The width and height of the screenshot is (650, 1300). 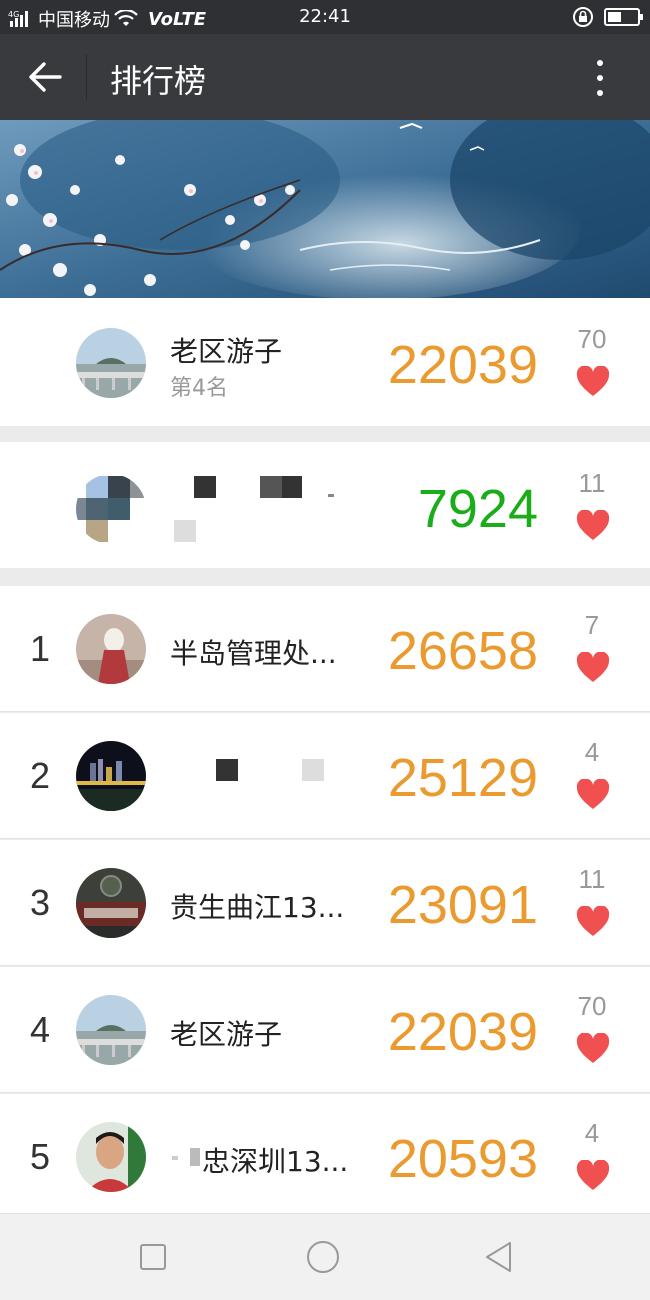 I want to click on leaderboard-row: 2 25129 4, so click(x=325, y=776).